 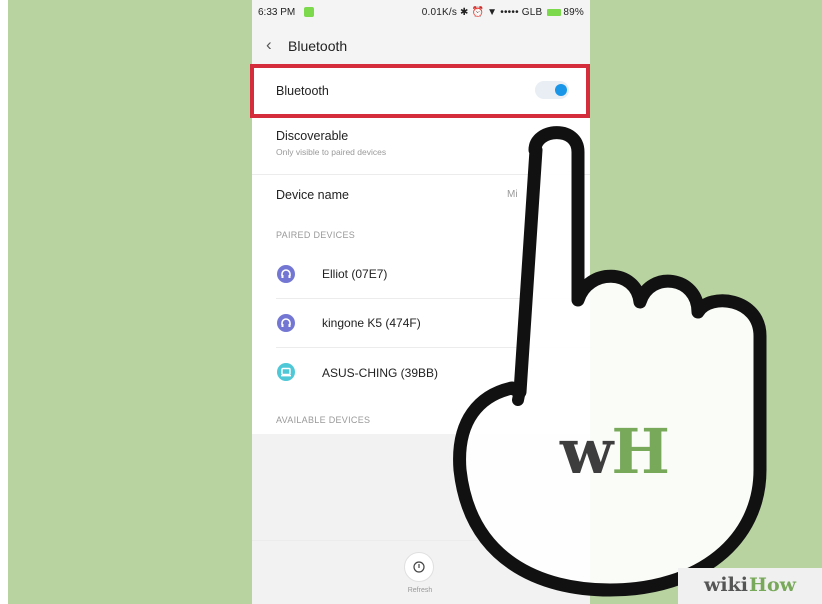 I want to click on app-header: ‹ Bluetooth, so click(x=421, y=45).